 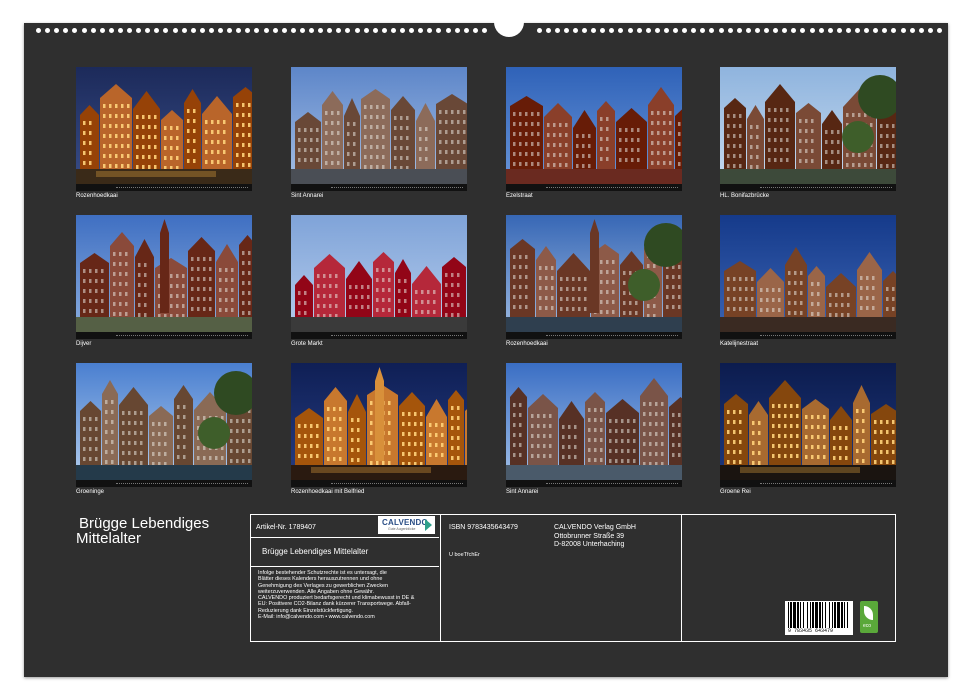 What do you see at coordinates (589, 536) in the screenshot?
I see `publisher-line: Ottobrunner Straße 39` at bounding box center [589, 536].